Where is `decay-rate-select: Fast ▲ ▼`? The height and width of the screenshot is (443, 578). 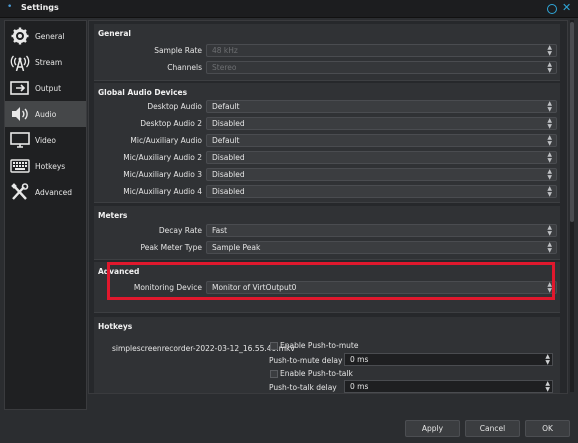 decay-rate-select: Fast ▲ ▼ is located at coordinates (381, 230).